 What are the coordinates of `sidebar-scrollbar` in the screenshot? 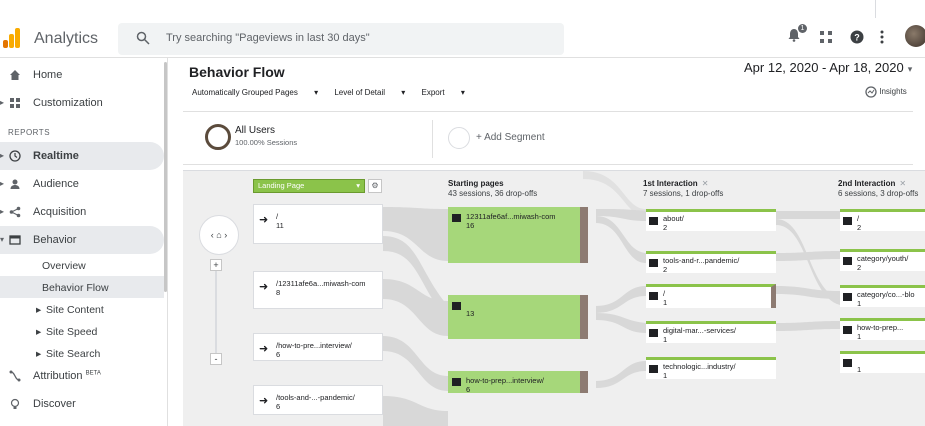 It's located at (165, 177).